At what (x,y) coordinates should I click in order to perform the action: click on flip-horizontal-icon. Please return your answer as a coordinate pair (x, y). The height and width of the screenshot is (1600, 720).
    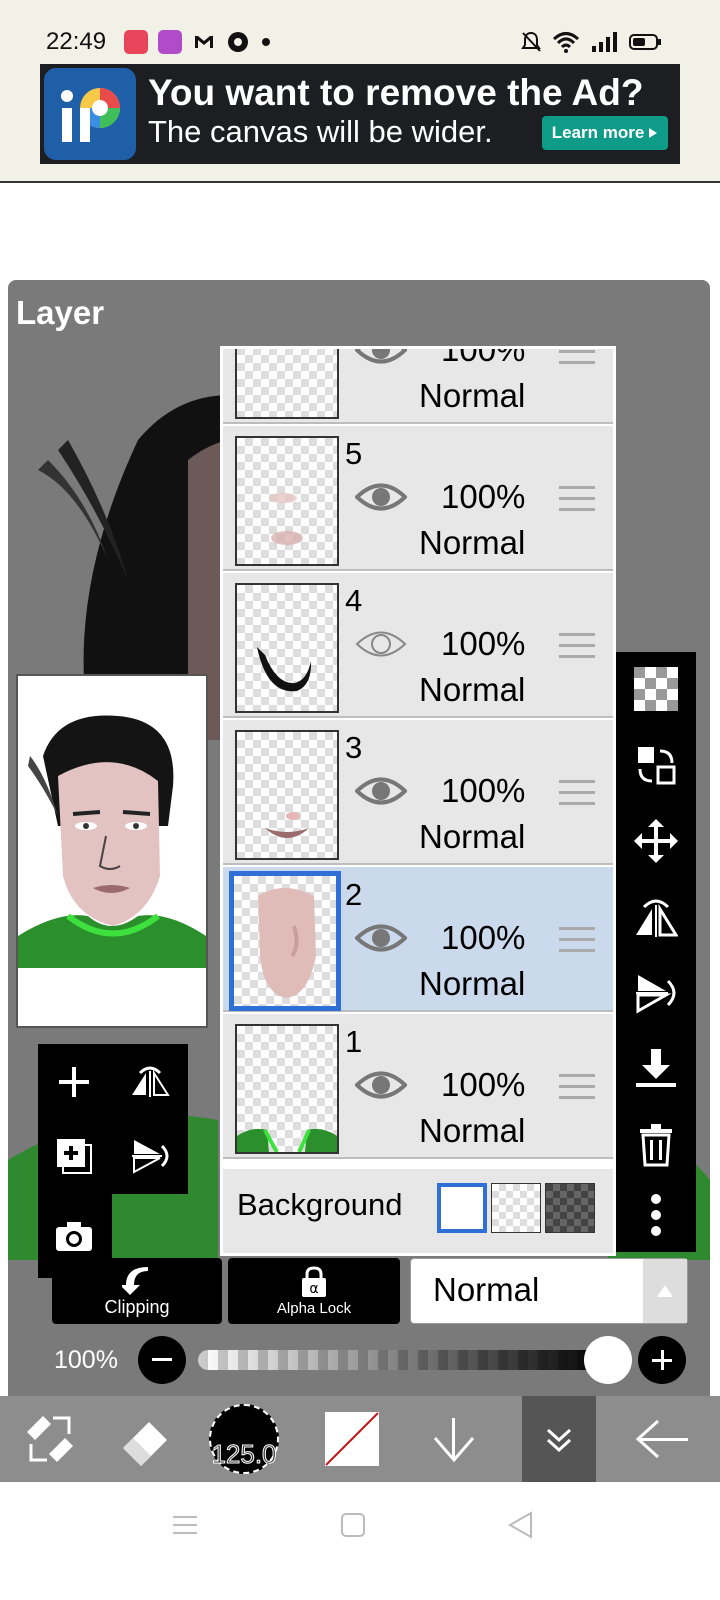
    Looking at the image, I should click on (151, 1081).